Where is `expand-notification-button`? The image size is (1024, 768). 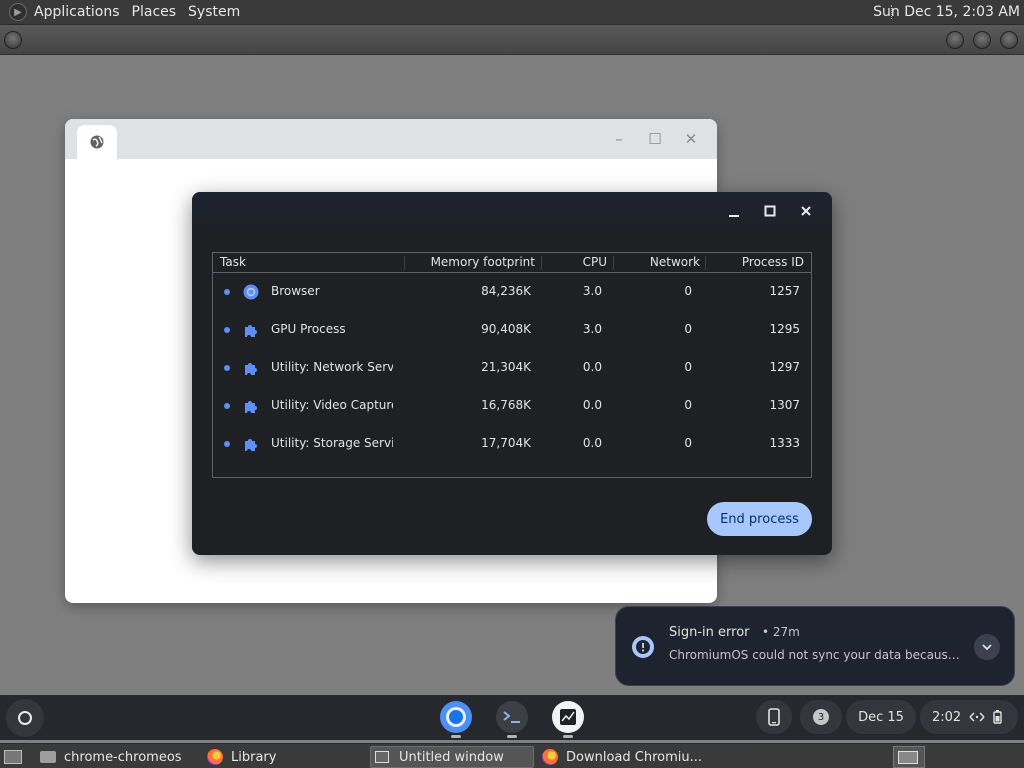
expand-notification-button is located at coordinates (987, 647).